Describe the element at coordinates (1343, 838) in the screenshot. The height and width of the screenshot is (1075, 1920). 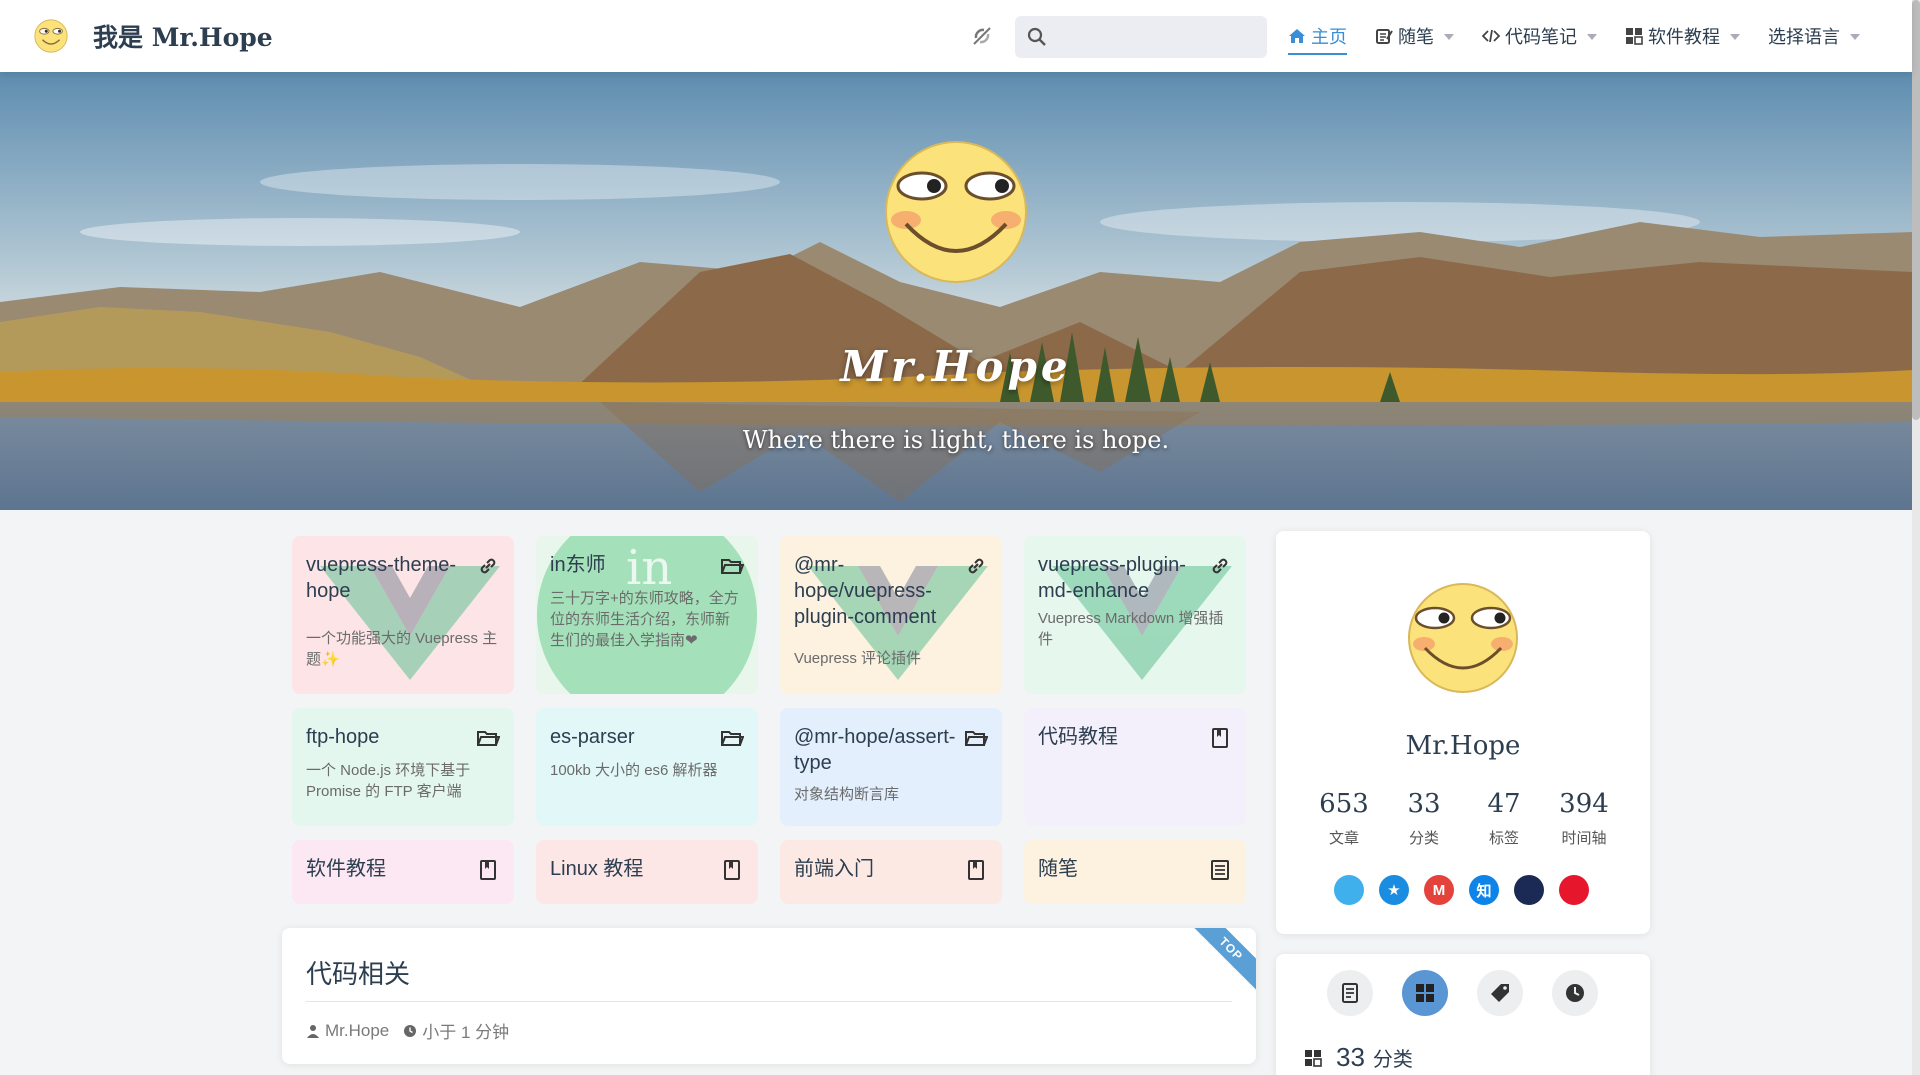
I see `stat-label: 文章` at that location.